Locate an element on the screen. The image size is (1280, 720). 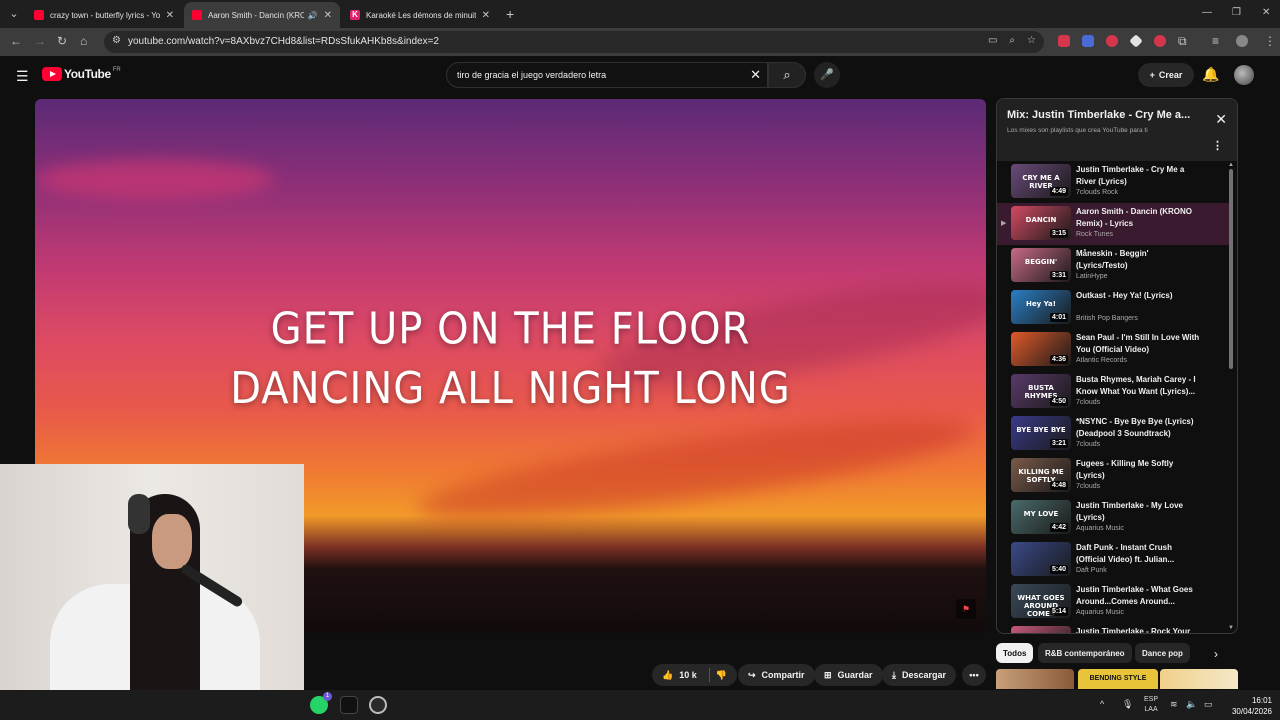
search-button: ⌕ is located at coordinates (787, 75).